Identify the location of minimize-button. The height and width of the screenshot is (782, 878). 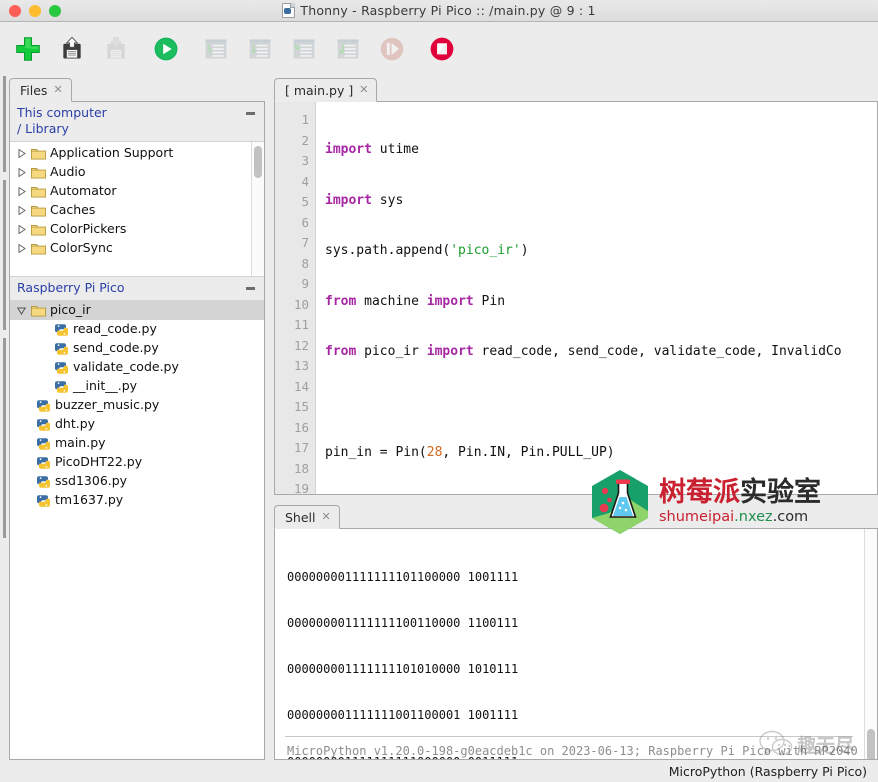
(35, 10).